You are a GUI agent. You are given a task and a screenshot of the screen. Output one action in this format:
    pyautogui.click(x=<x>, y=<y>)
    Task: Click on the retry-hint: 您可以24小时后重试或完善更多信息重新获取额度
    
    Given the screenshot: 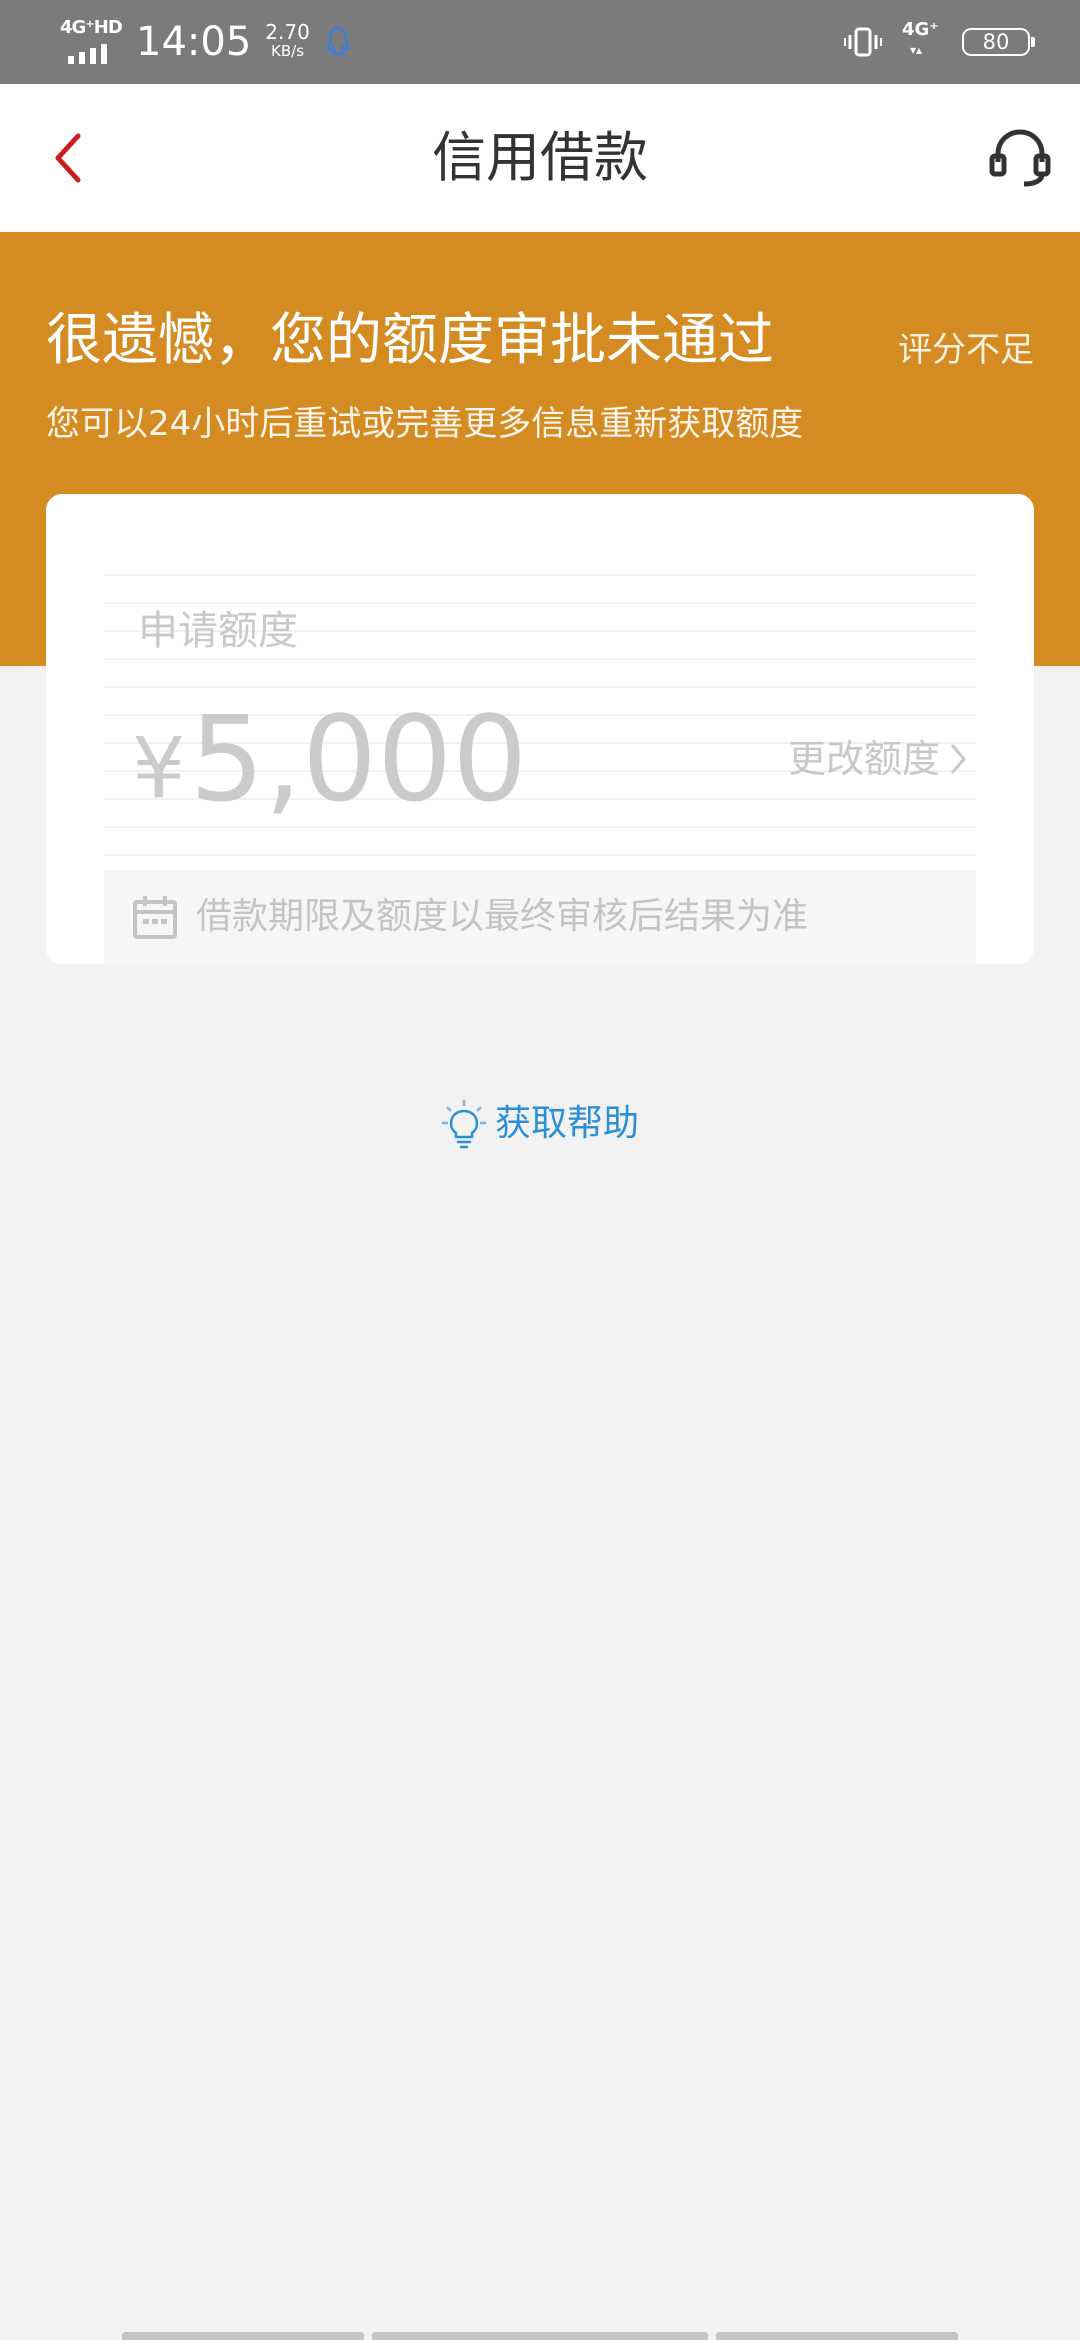 What is the action you would take?
    pyautogui.click(x=425, y=424)
    